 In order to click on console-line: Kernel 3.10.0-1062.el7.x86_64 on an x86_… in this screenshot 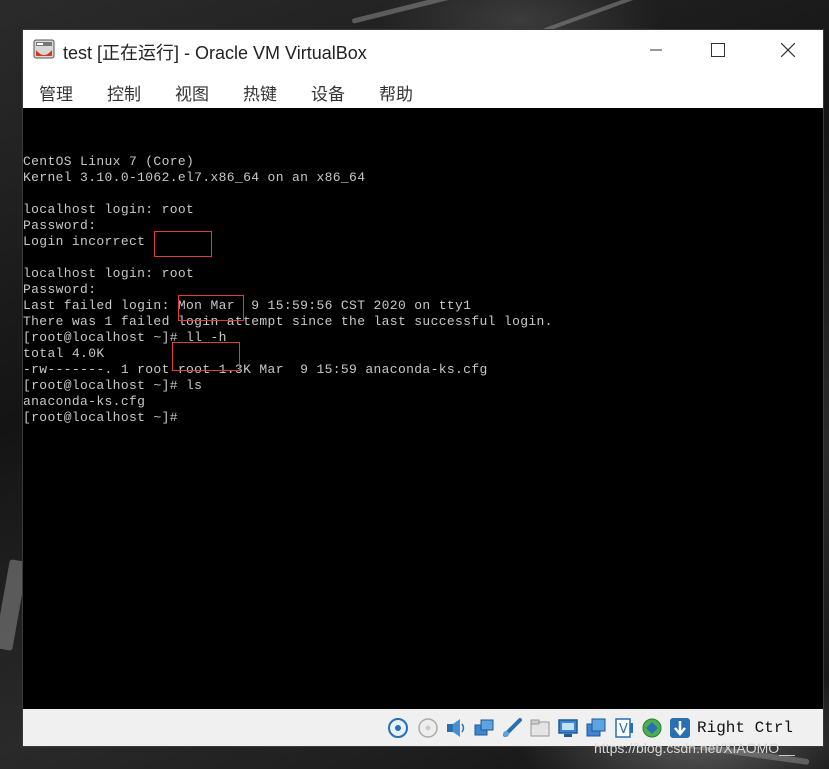, I will do `click(194, 177)`.